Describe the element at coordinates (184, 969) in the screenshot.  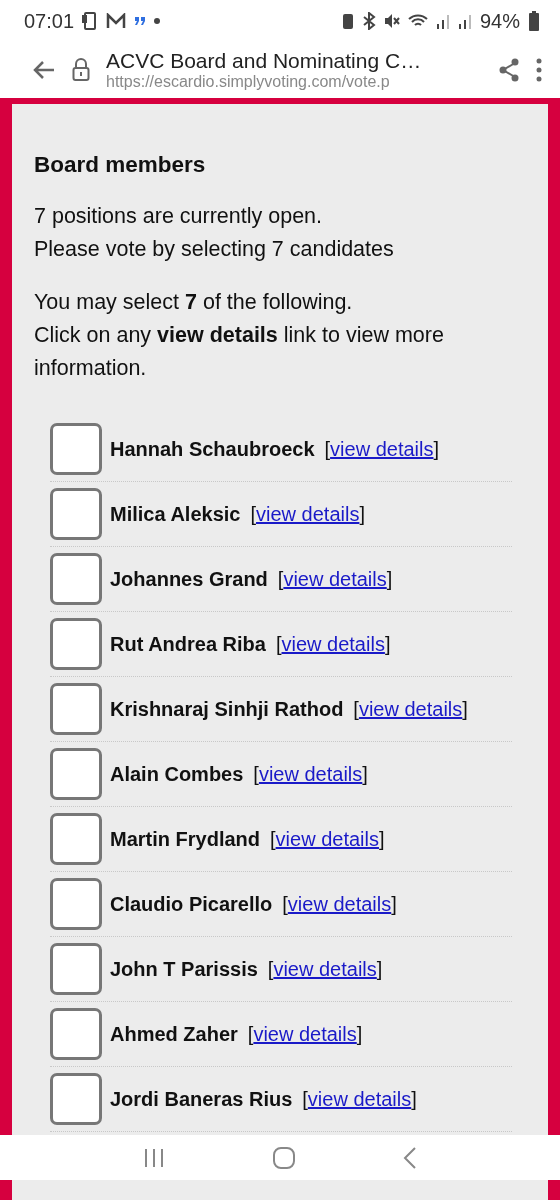
I see `candidate-name: John T Parissis` at that location.